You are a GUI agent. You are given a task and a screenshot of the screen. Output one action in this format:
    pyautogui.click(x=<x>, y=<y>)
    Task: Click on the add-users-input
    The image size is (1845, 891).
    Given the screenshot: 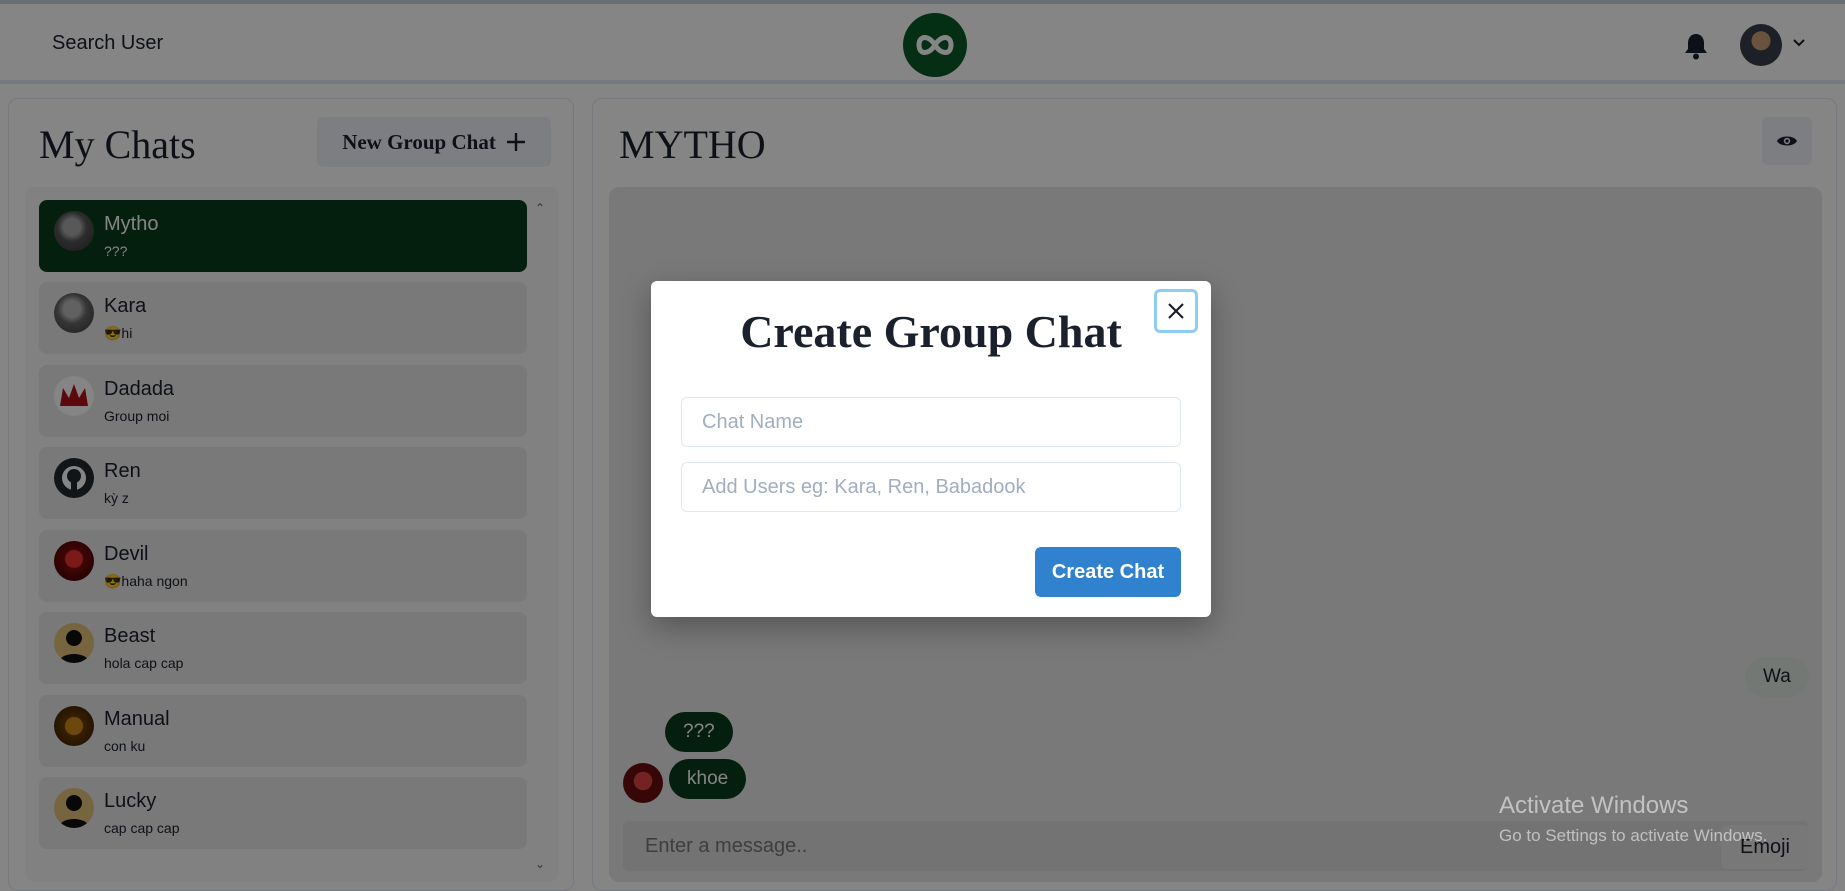 What is the action you would take?
    pyautogui.click(x=931, y=487)
    